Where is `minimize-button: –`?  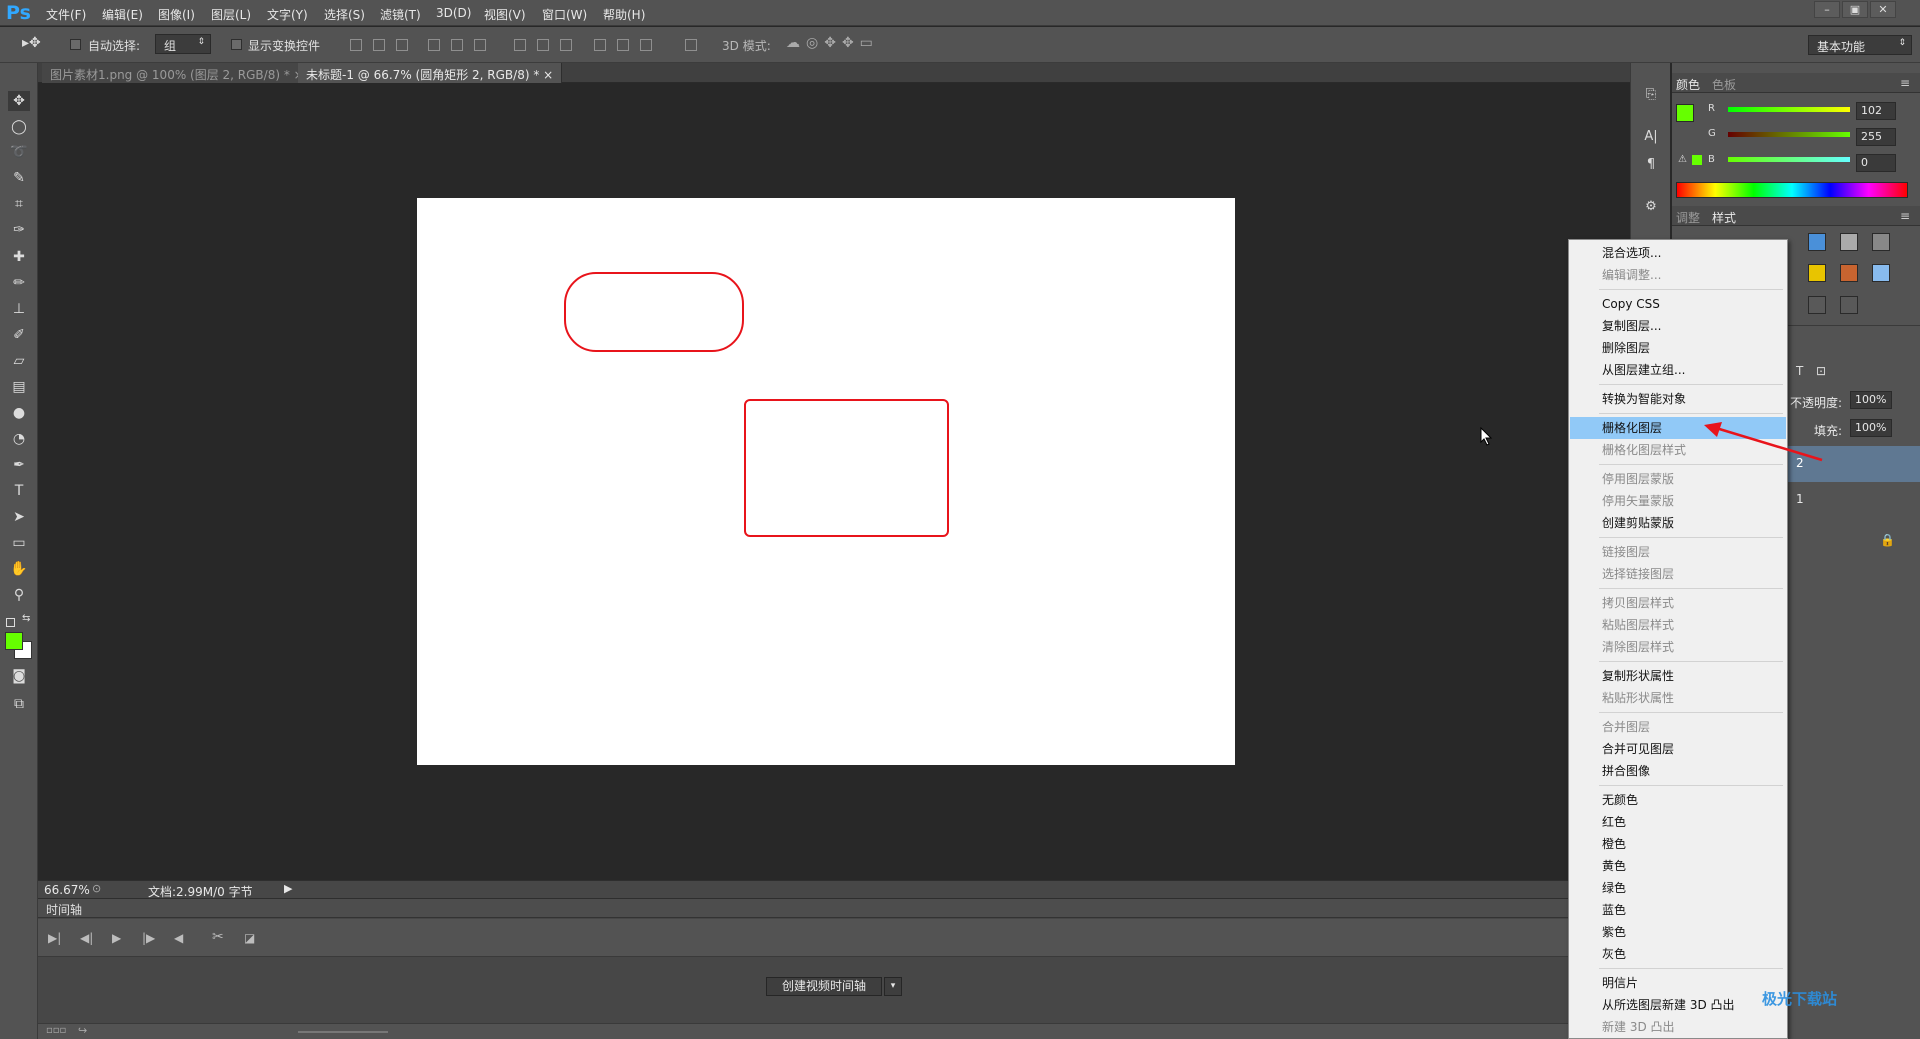 minimize-button: – is located at coordinates (1827, 9).